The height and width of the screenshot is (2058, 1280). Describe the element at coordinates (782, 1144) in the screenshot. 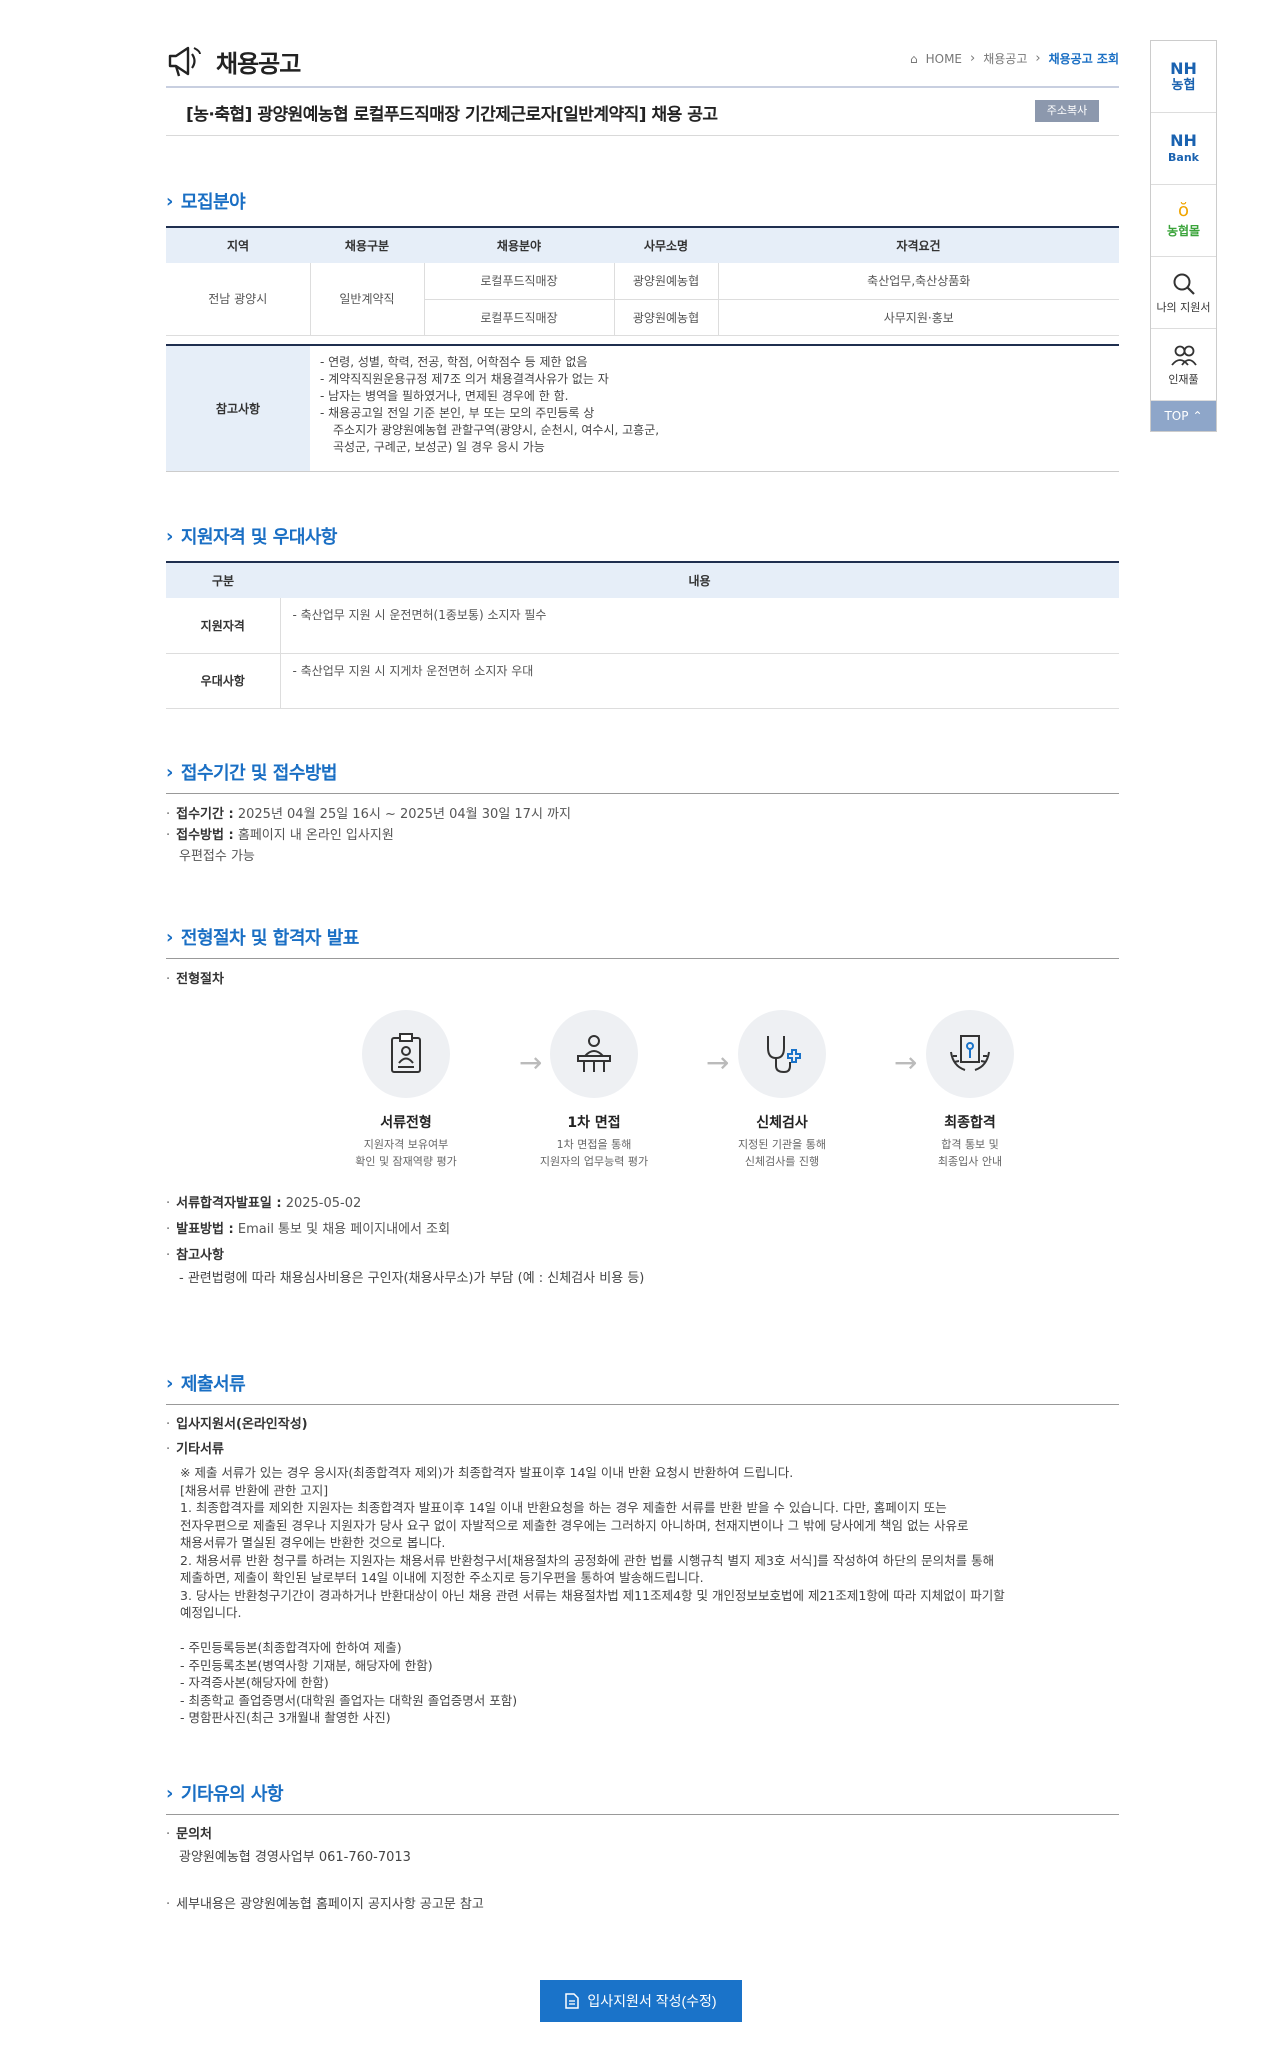

I see `step-desc: 지정된 기관을 통해` at that location.